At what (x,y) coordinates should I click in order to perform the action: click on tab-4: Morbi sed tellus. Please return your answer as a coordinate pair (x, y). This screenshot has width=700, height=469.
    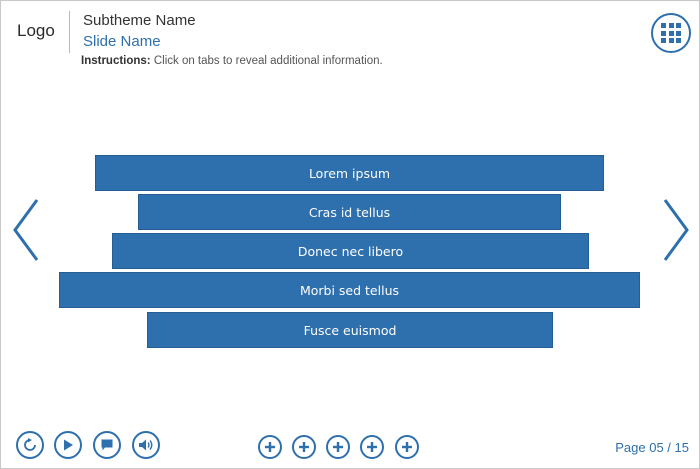
    Looking at the image, I should click on (349, 290).